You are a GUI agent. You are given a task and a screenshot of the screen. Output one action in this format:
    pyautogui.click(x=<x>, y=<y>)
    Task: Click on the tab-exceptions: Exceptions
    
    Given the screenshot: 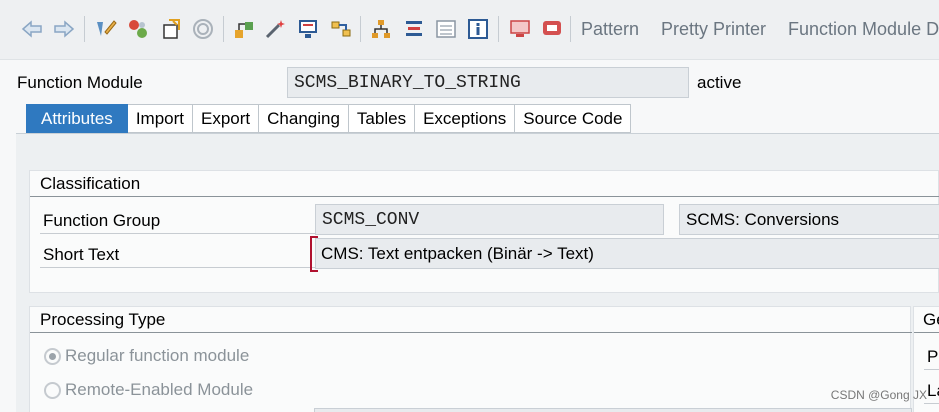 What is the action you would take?
    pyautogui.click(x=465, y=118)
    